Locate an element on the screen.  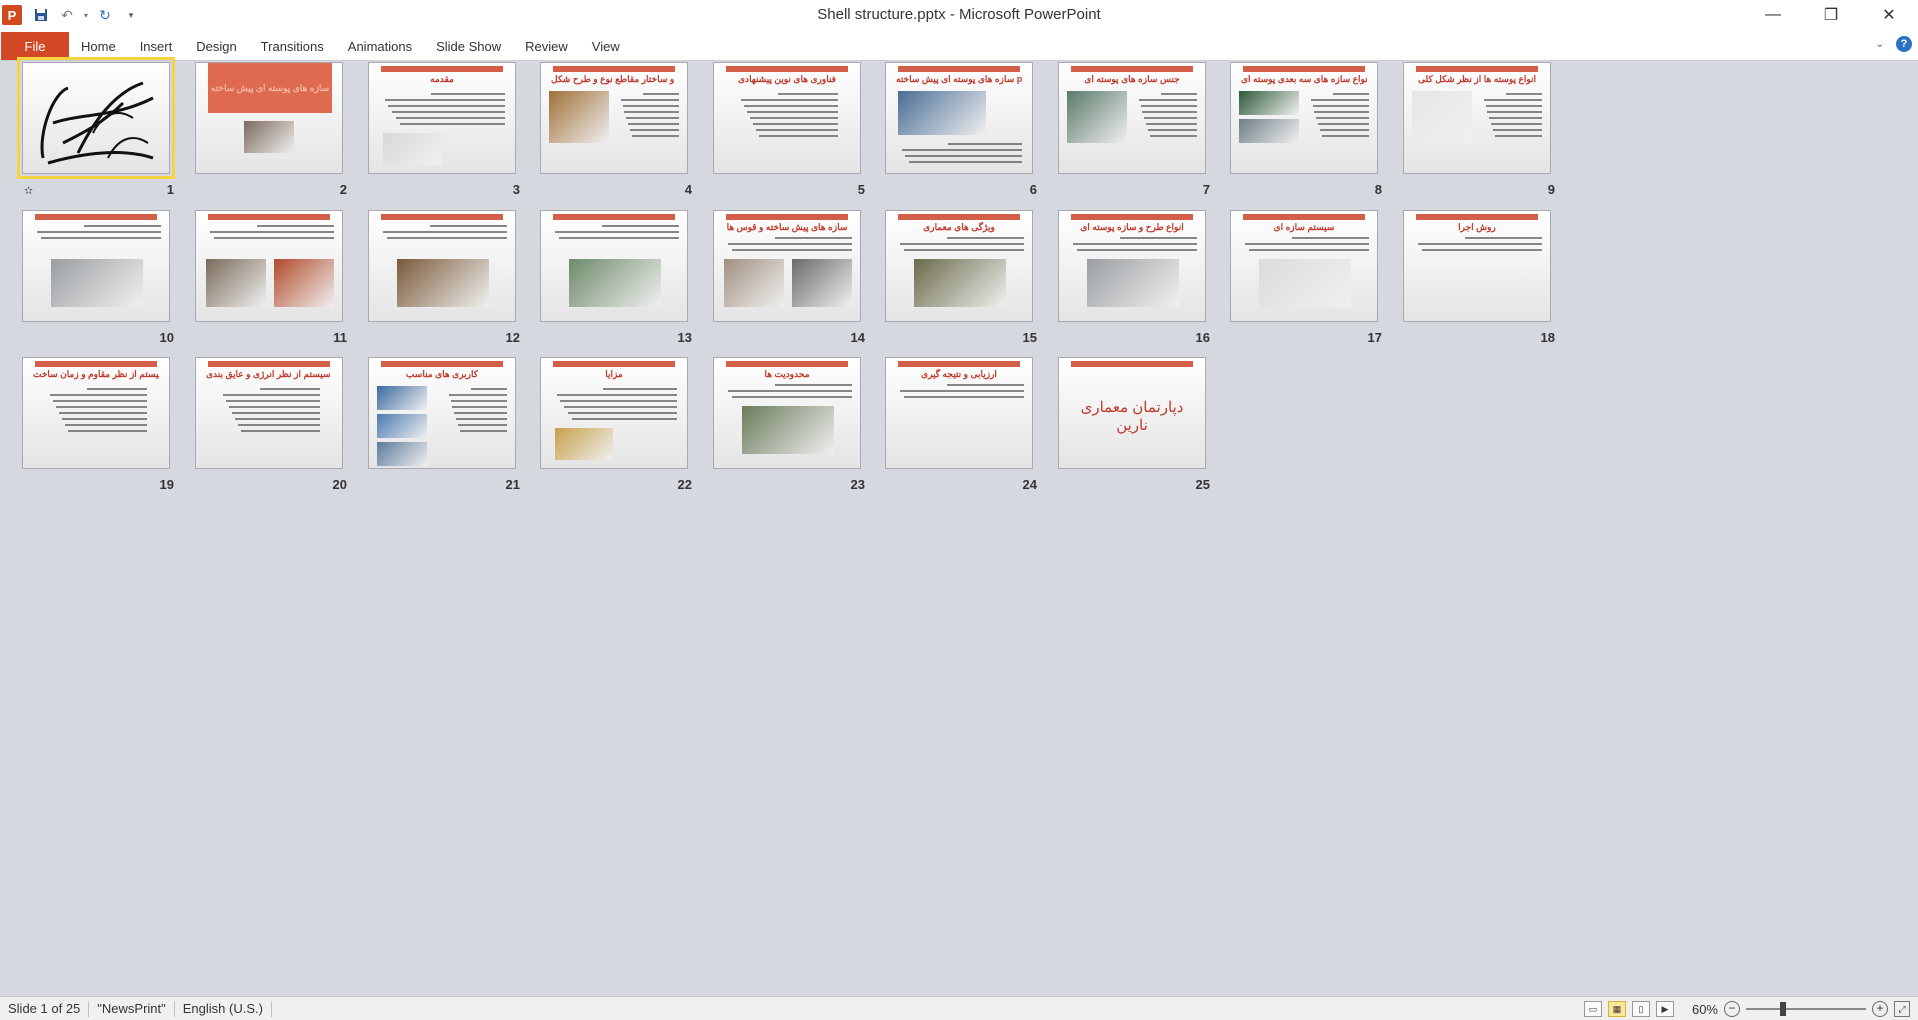
customize-toolbar-icon: ▾ is located at coordinates (131, 15).